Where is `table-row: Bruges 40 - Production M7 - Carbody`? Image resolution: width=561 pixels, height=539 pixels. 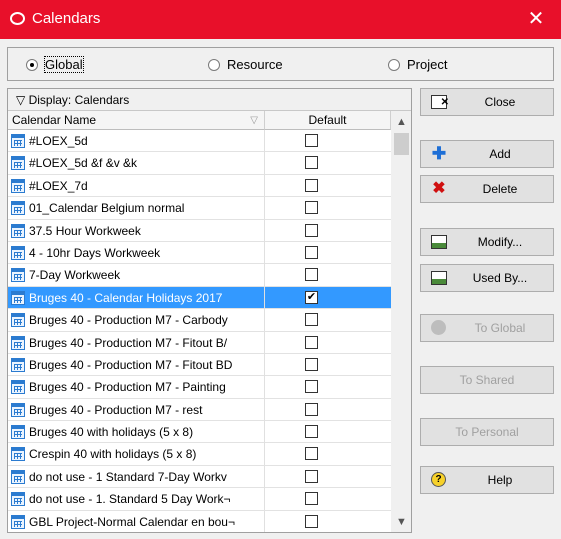 table-row: Bruges 40 - Production M7 - Carbody is located at coordinates (199, 320).